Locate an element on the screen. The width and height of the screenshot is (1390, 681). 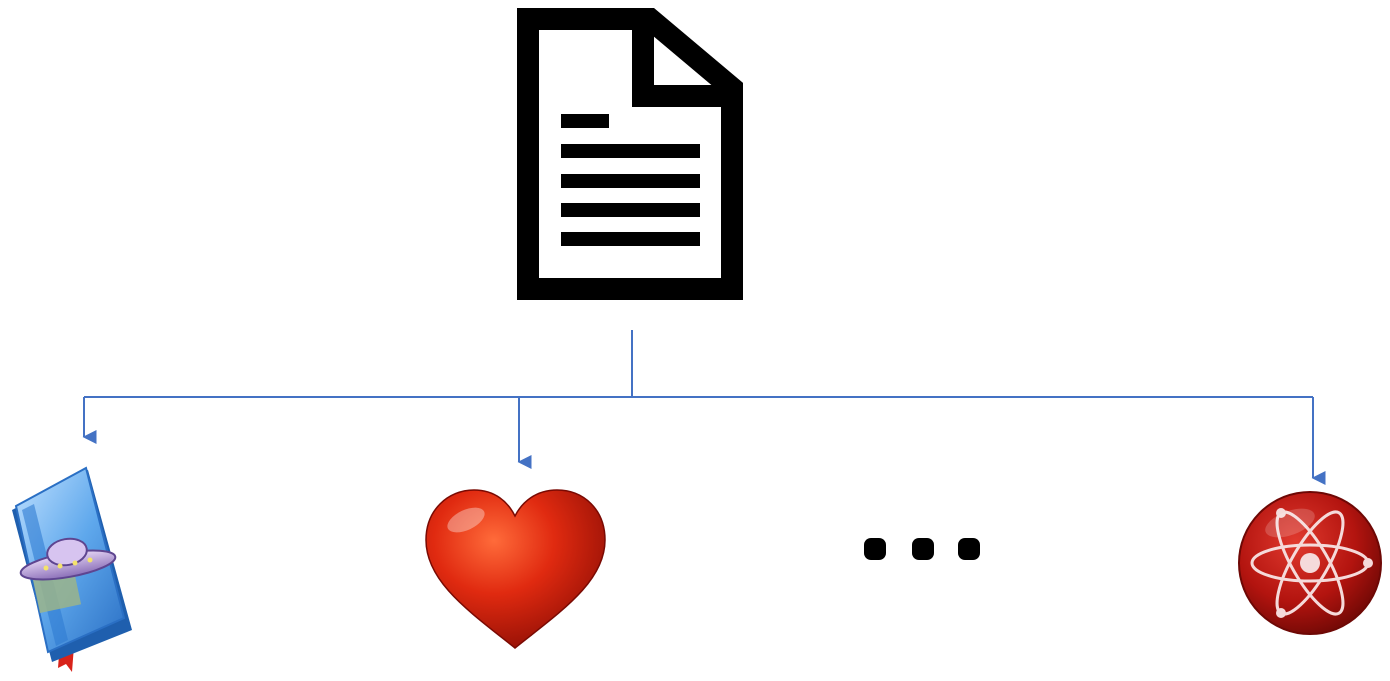
heart-icon is located at coordinates (515, 569).